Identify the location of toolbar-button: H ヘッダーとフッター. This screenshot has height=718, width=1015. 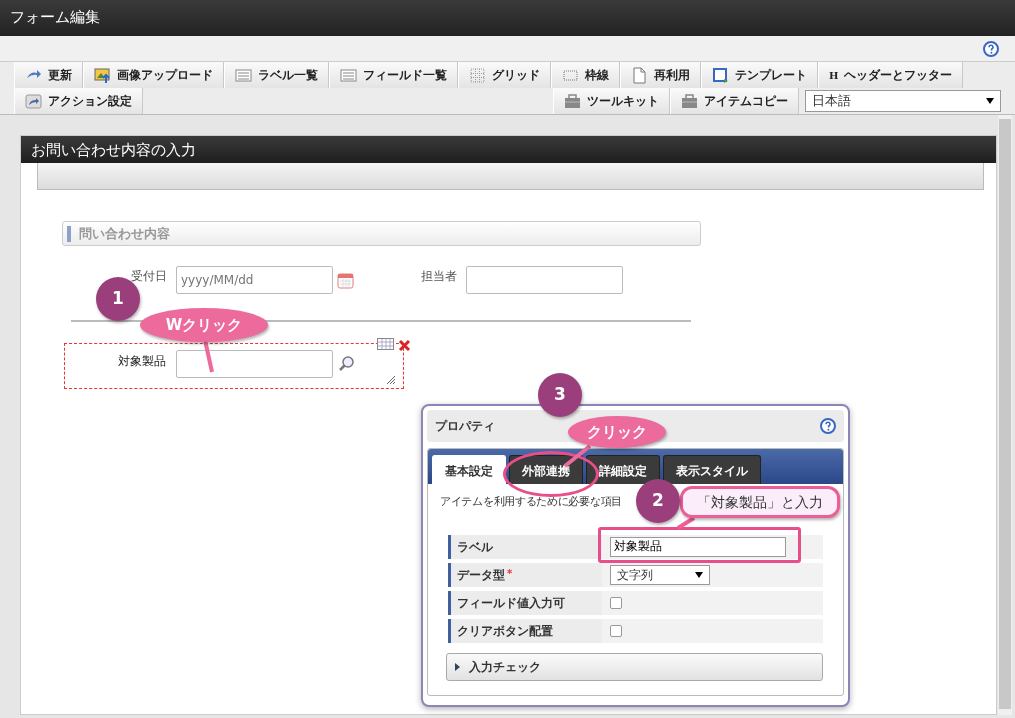
(891, 75).